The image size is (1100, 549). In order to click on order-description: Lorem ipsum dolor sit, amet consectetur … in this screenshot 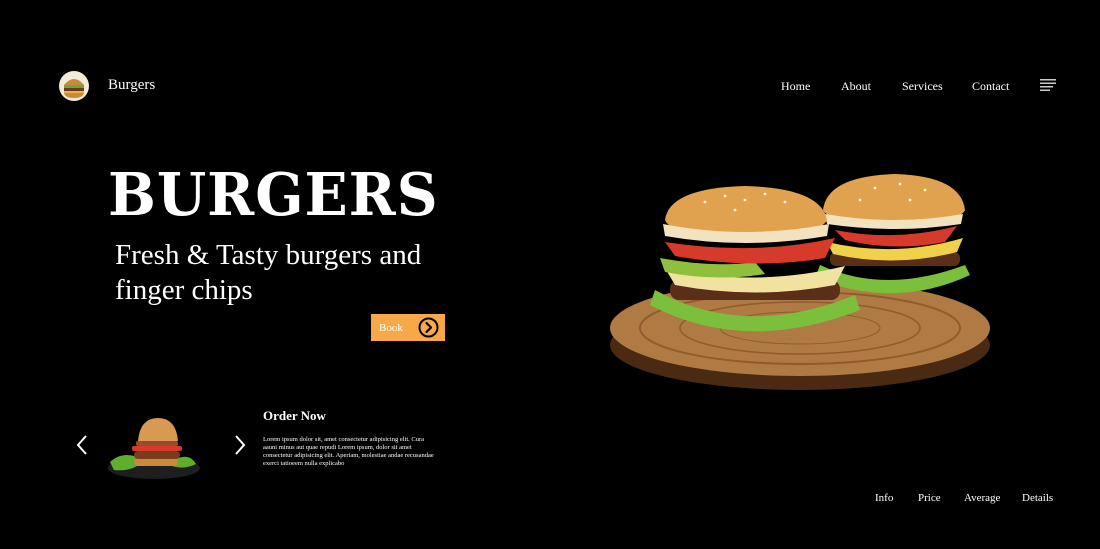, I will do `click(348, 451)`.